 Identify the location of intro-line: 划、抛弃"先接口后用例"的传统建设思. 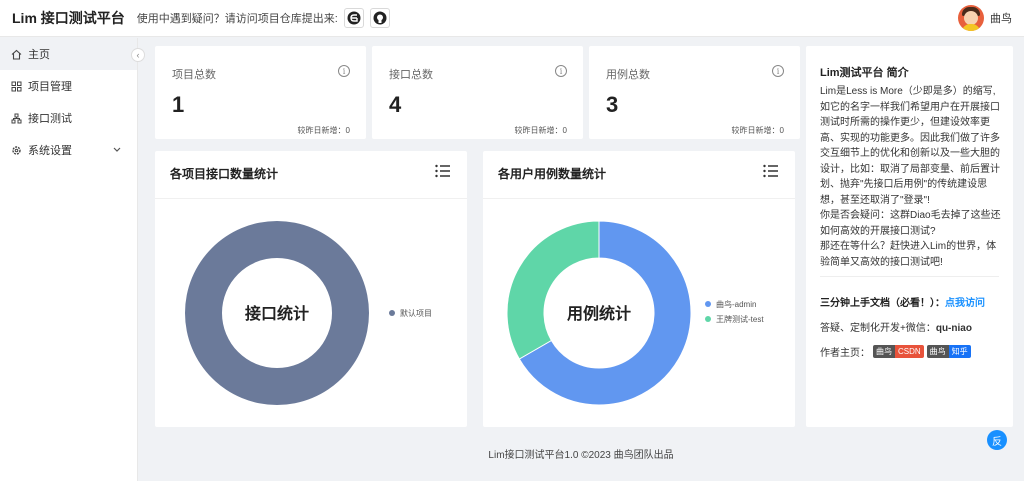
(904, 184).